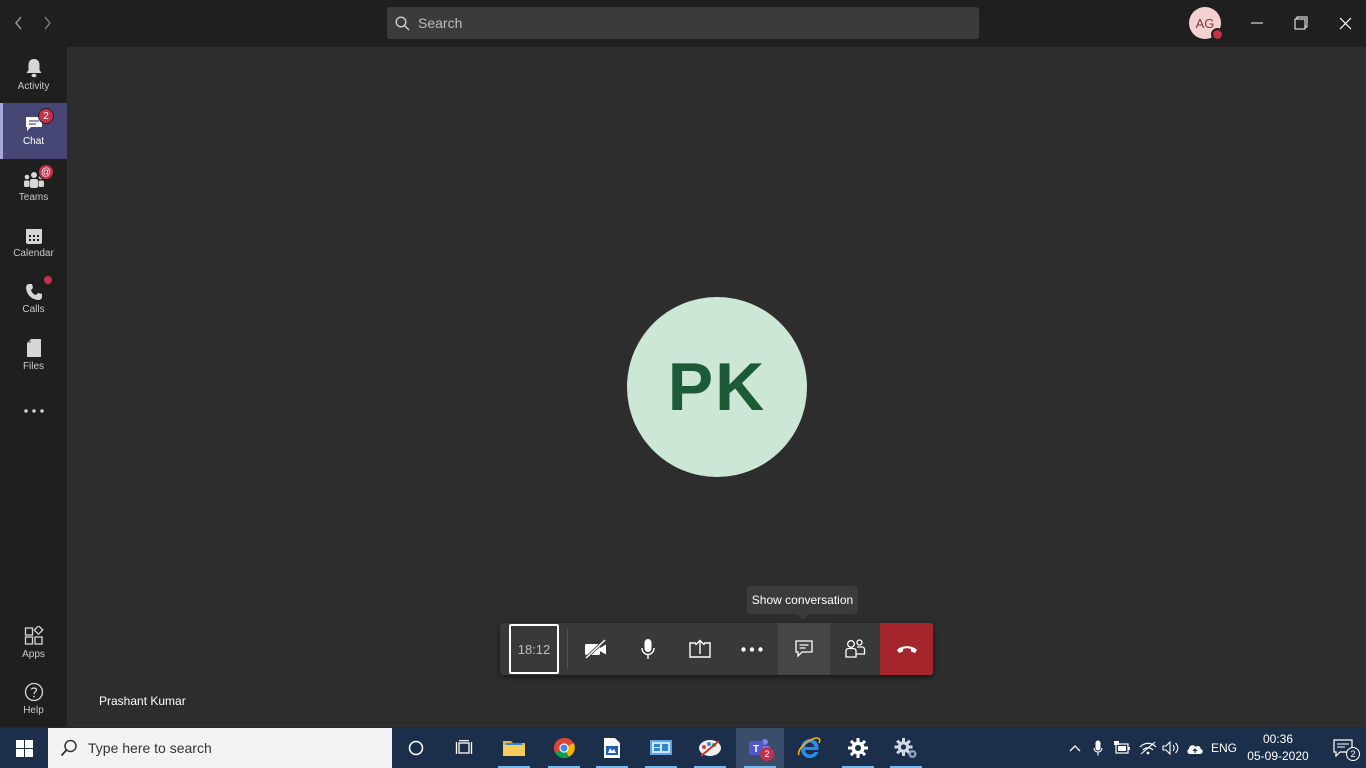 This screenshot has width=1366, height=768. Describe the element at coordinates (1206, 24) in the screenshot. I see `profile-avatar: AG` at that location.